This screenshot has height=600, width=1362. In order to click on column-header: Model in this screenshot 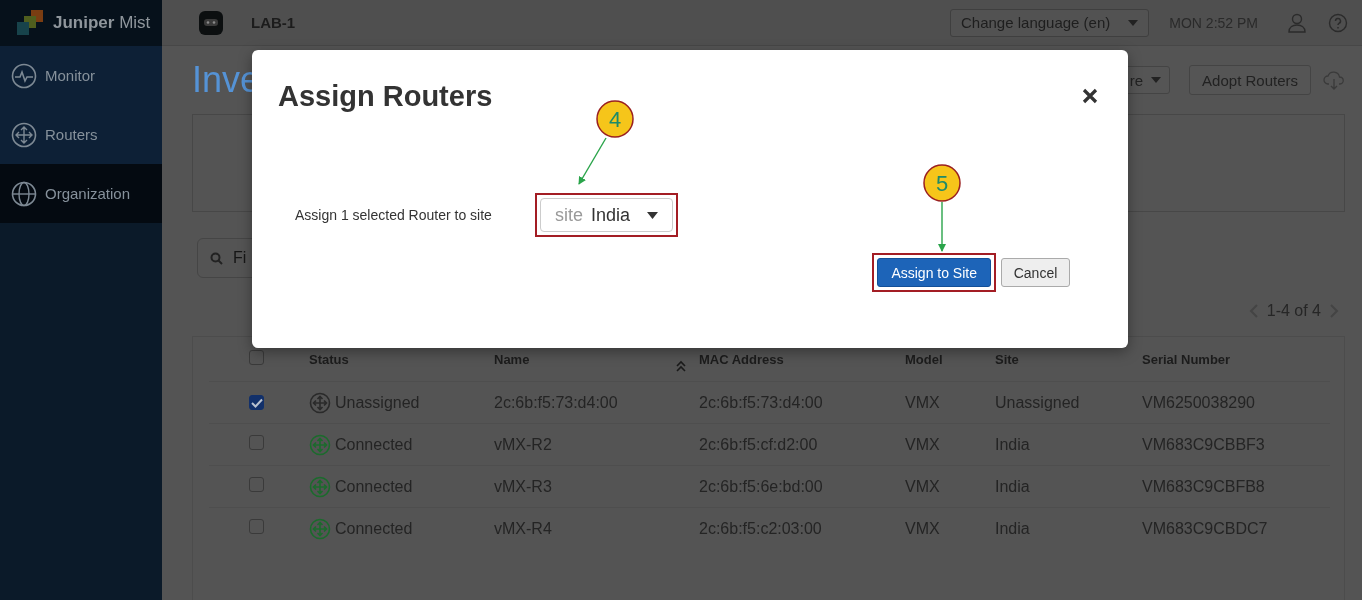, I will do `click(950, 359)`.